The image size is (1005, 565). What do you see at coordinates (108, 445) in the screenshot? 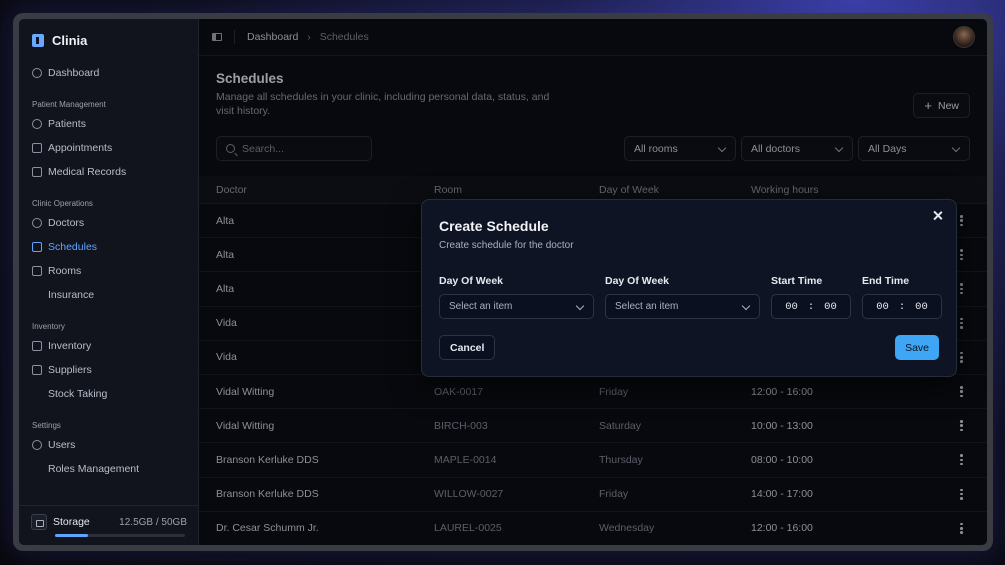
I see `sidebar-item-users: Users` at bounding box center [108, 445].